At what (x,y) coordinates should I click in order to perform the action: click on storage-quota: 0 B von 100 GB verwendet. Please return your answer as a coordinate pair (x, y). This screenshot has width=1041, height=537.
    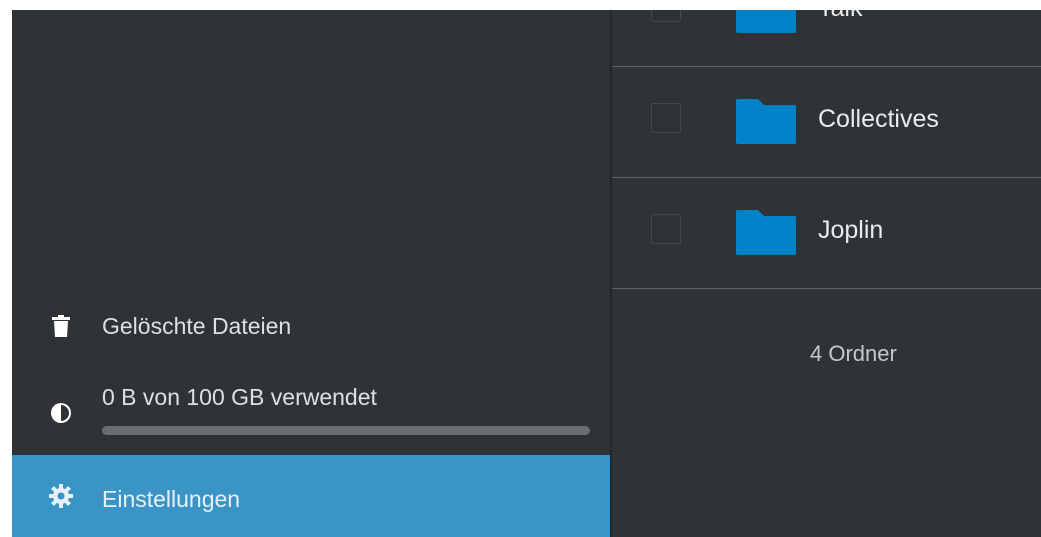
    Looking at the image, I should click on (311, 410).